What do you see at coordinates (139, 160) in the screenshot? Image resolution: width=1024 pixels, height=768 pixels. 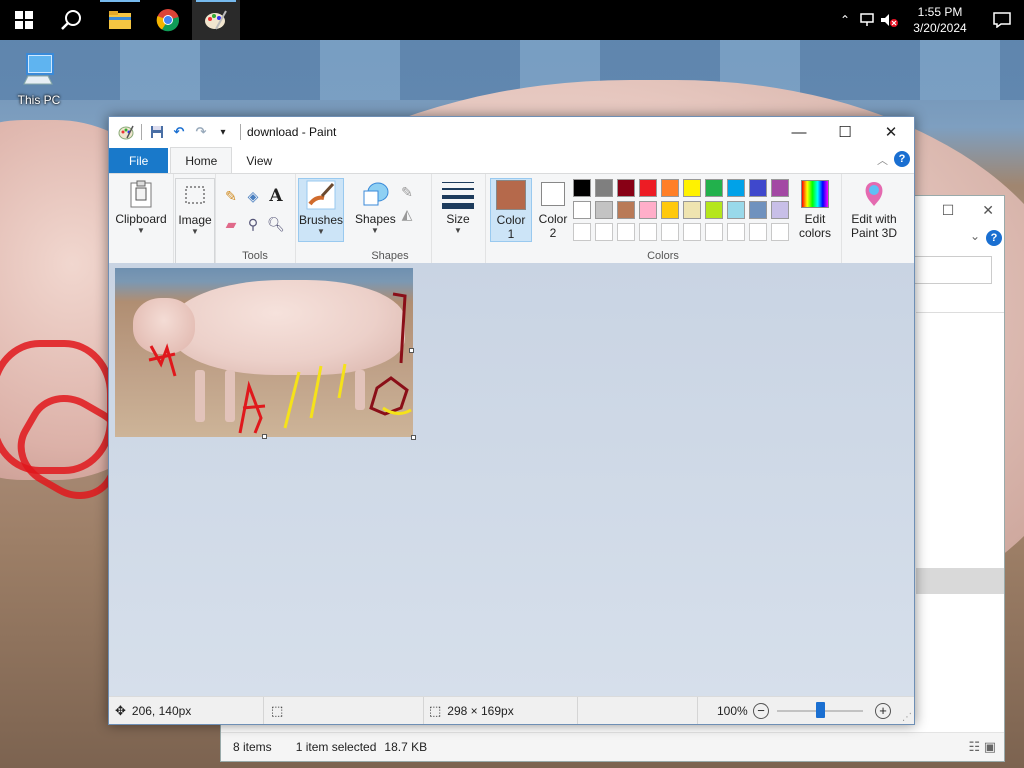 I see `tab-file: File` at bounding box center [139, 160].